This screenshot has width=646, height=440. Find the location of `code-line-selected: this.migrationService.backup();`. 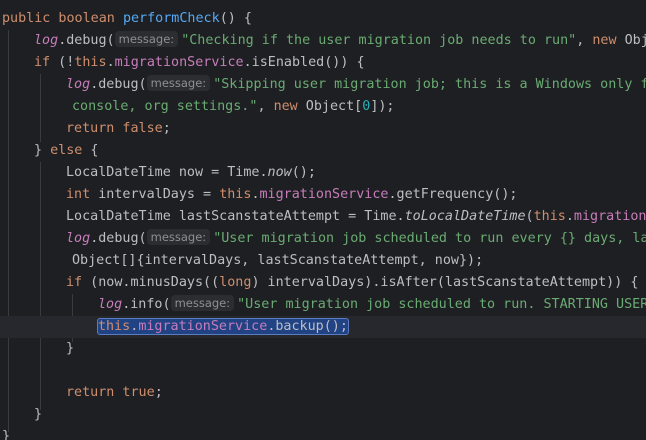

code-line-selected: this.migrationService.backup(); is located at coordinates (223, 327).